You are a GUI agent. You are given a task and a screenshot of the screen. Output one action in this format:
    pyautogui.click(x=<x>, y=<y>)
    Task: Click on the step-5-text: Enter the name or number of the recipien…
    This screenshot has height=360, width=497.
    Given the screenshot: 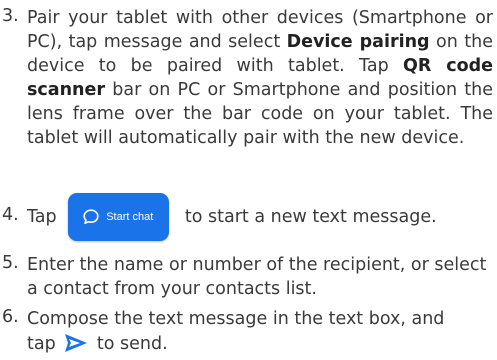 What is the action you would take?
    pyautogui.click(x=257, y=277)
    